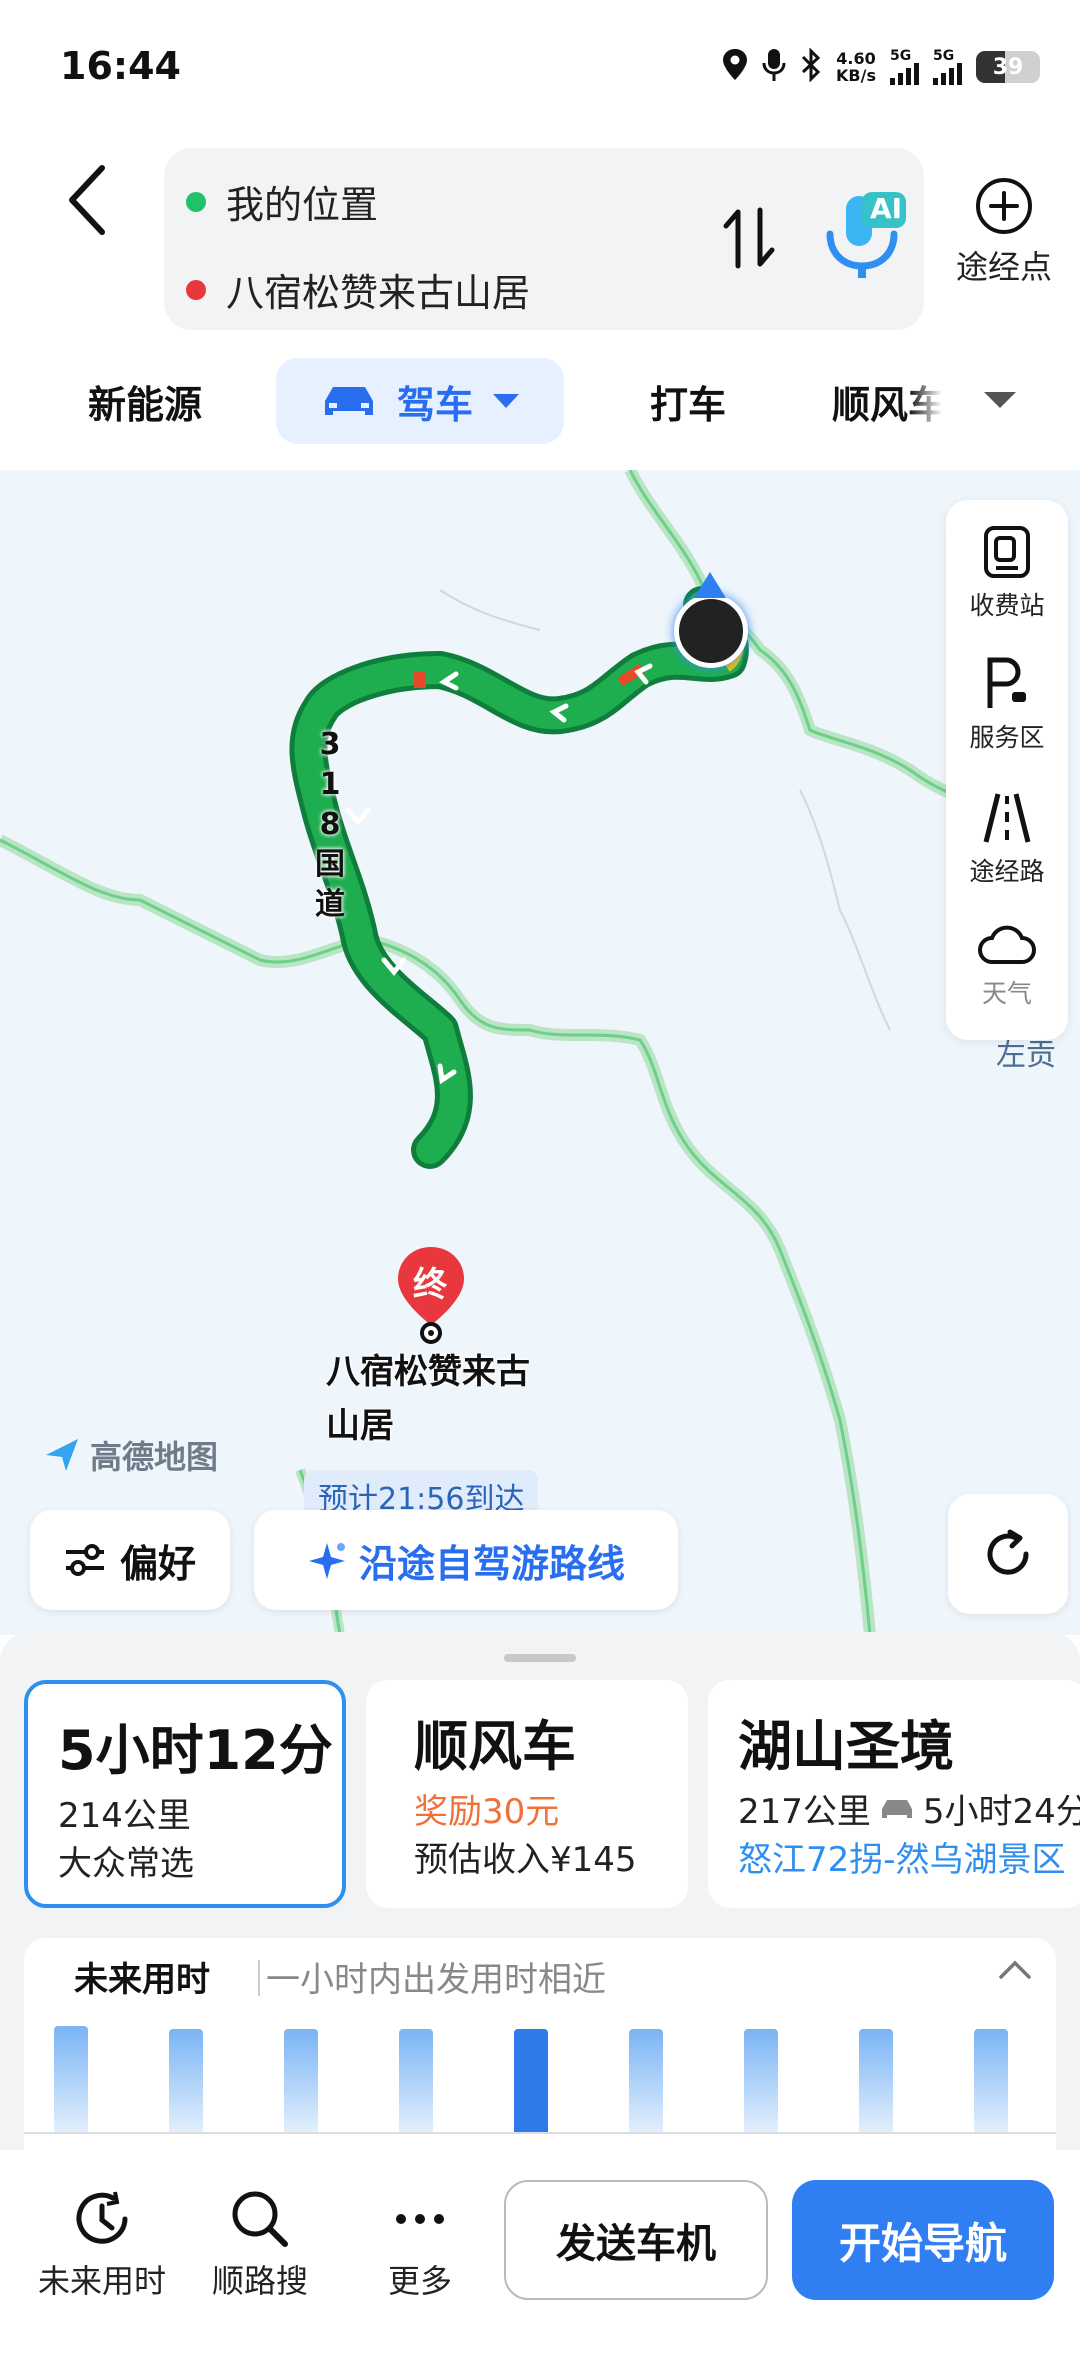  Describe the element at coordinates (856, 75) in the screenshot. I see `network-speed-unit: KB/s` at that location.